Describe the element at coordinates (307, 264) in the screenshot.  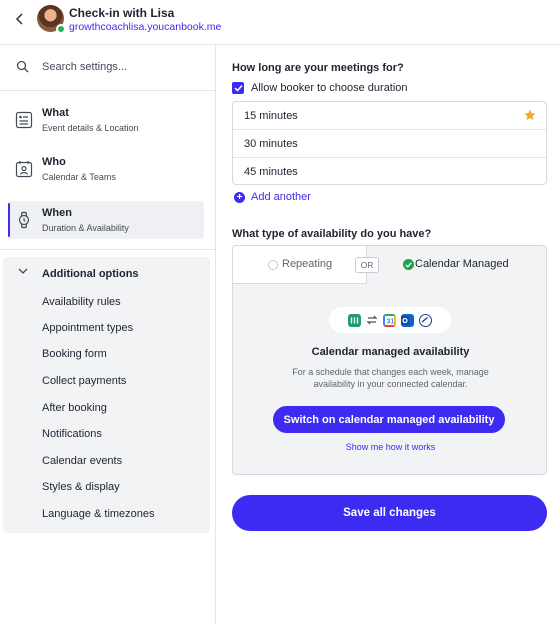
I see `tab-repeating-label: Repeating` at that location.